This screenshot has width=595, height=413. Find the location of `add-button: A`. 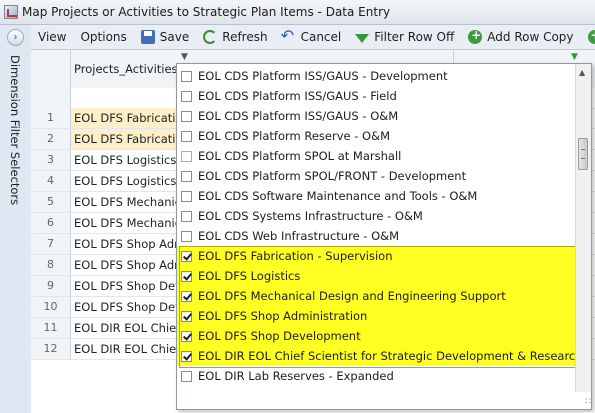

add-button: A is located at coordinates (588, 37).